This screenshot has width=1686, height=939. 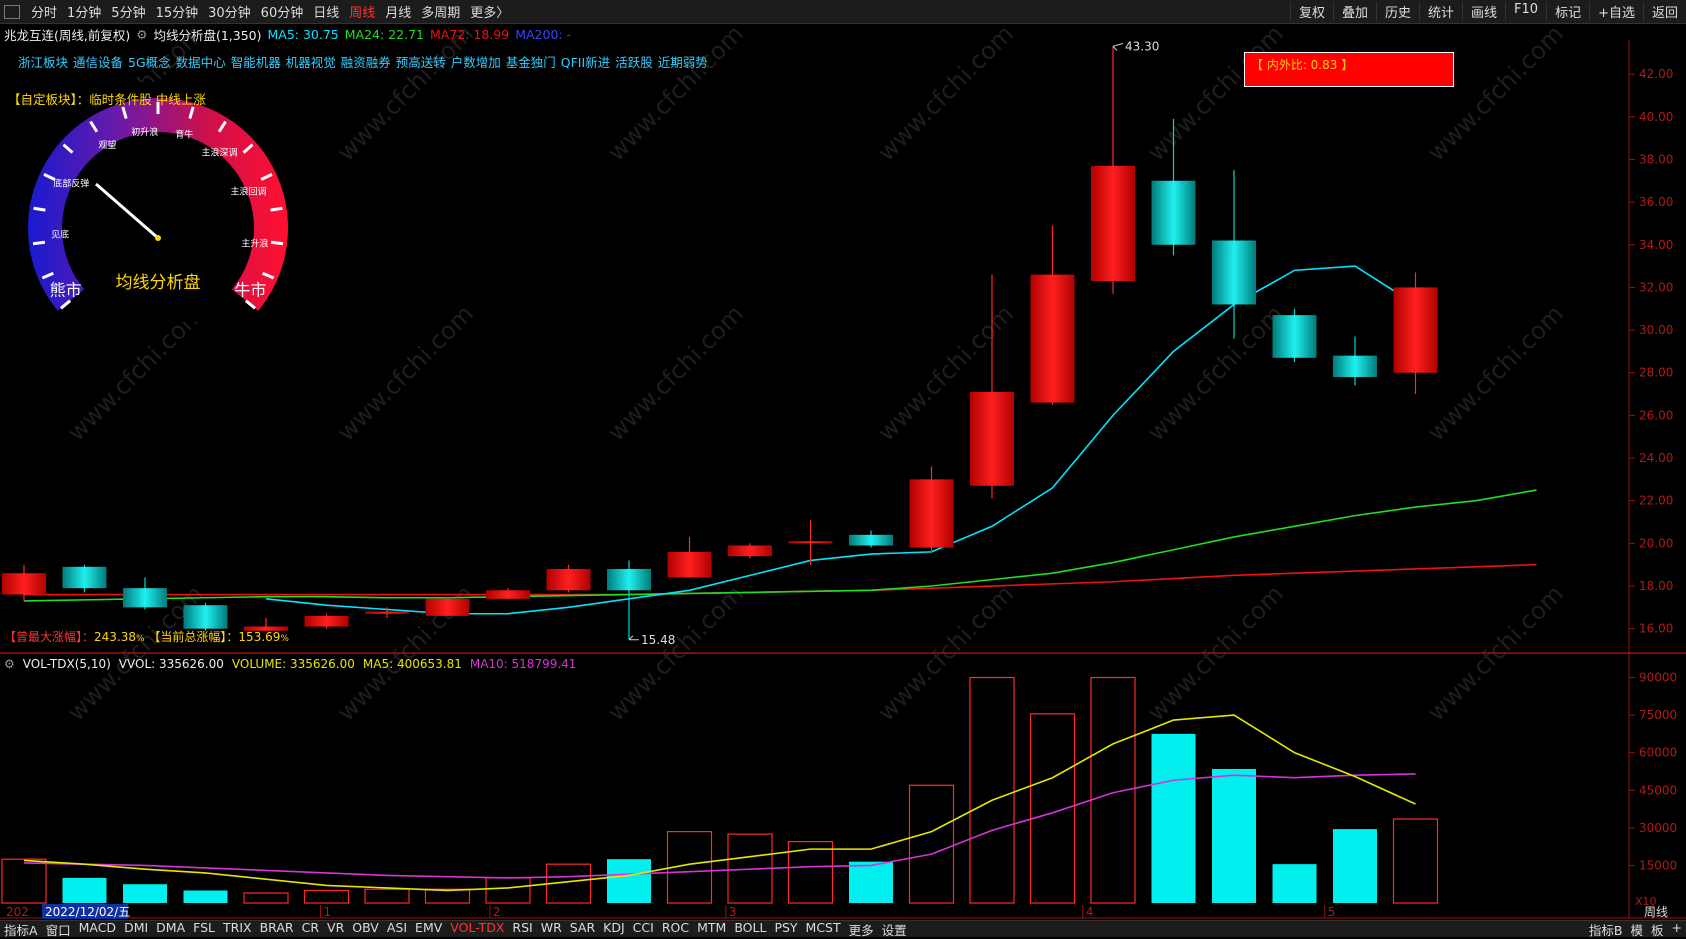 I want to click on volume-indicator-name: VOL-TDX(5,10), so click(x=67, y=664).